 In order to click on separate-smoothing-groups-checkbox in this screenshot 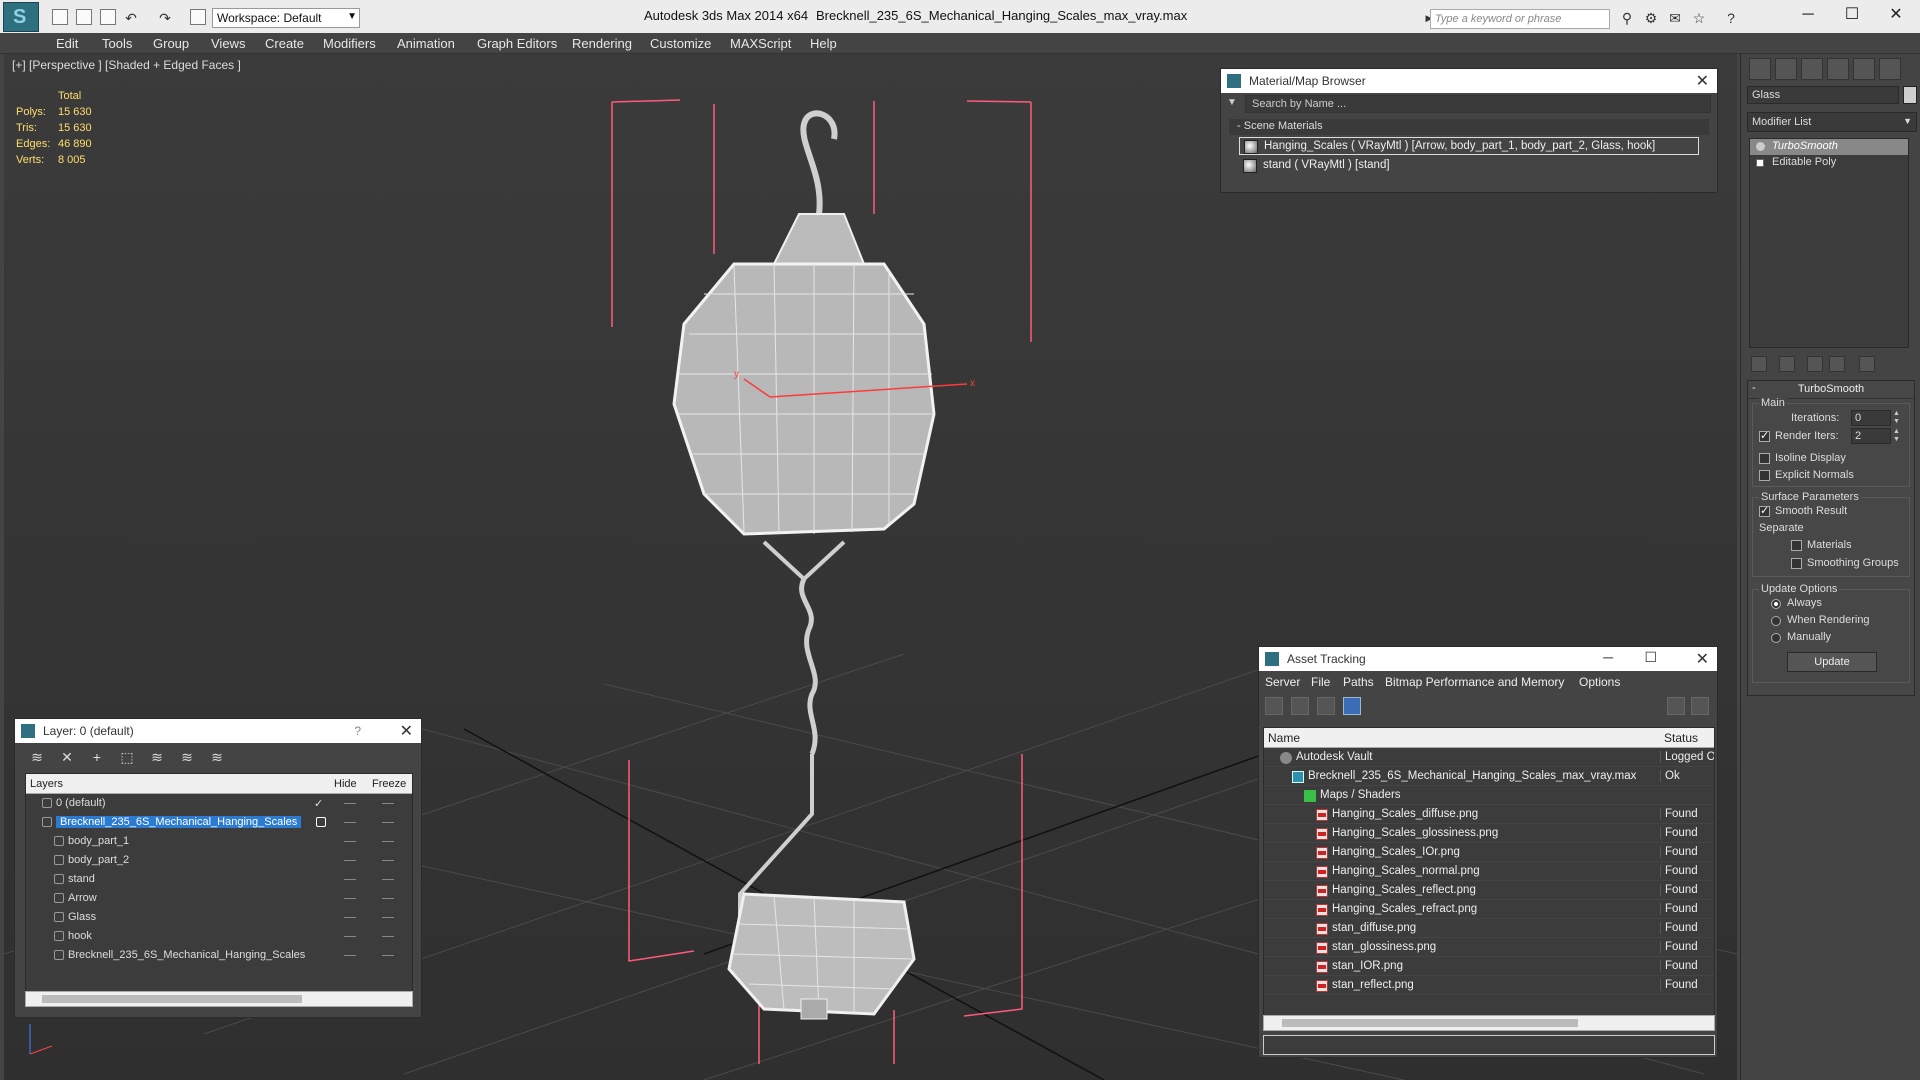, I will do `click(1796, 563)`.